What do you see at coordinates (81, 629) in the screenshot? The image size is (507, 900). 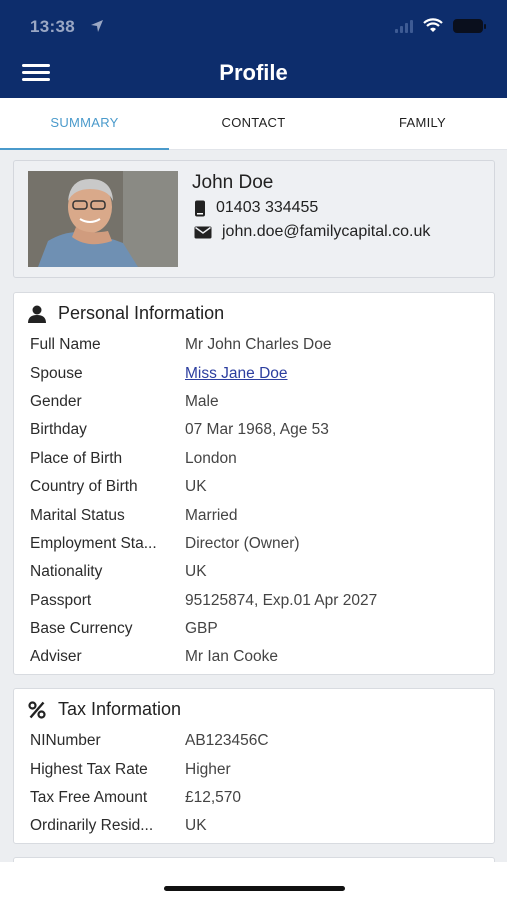 I see `row-label: Base Currency` at bounding box center [81, 629].